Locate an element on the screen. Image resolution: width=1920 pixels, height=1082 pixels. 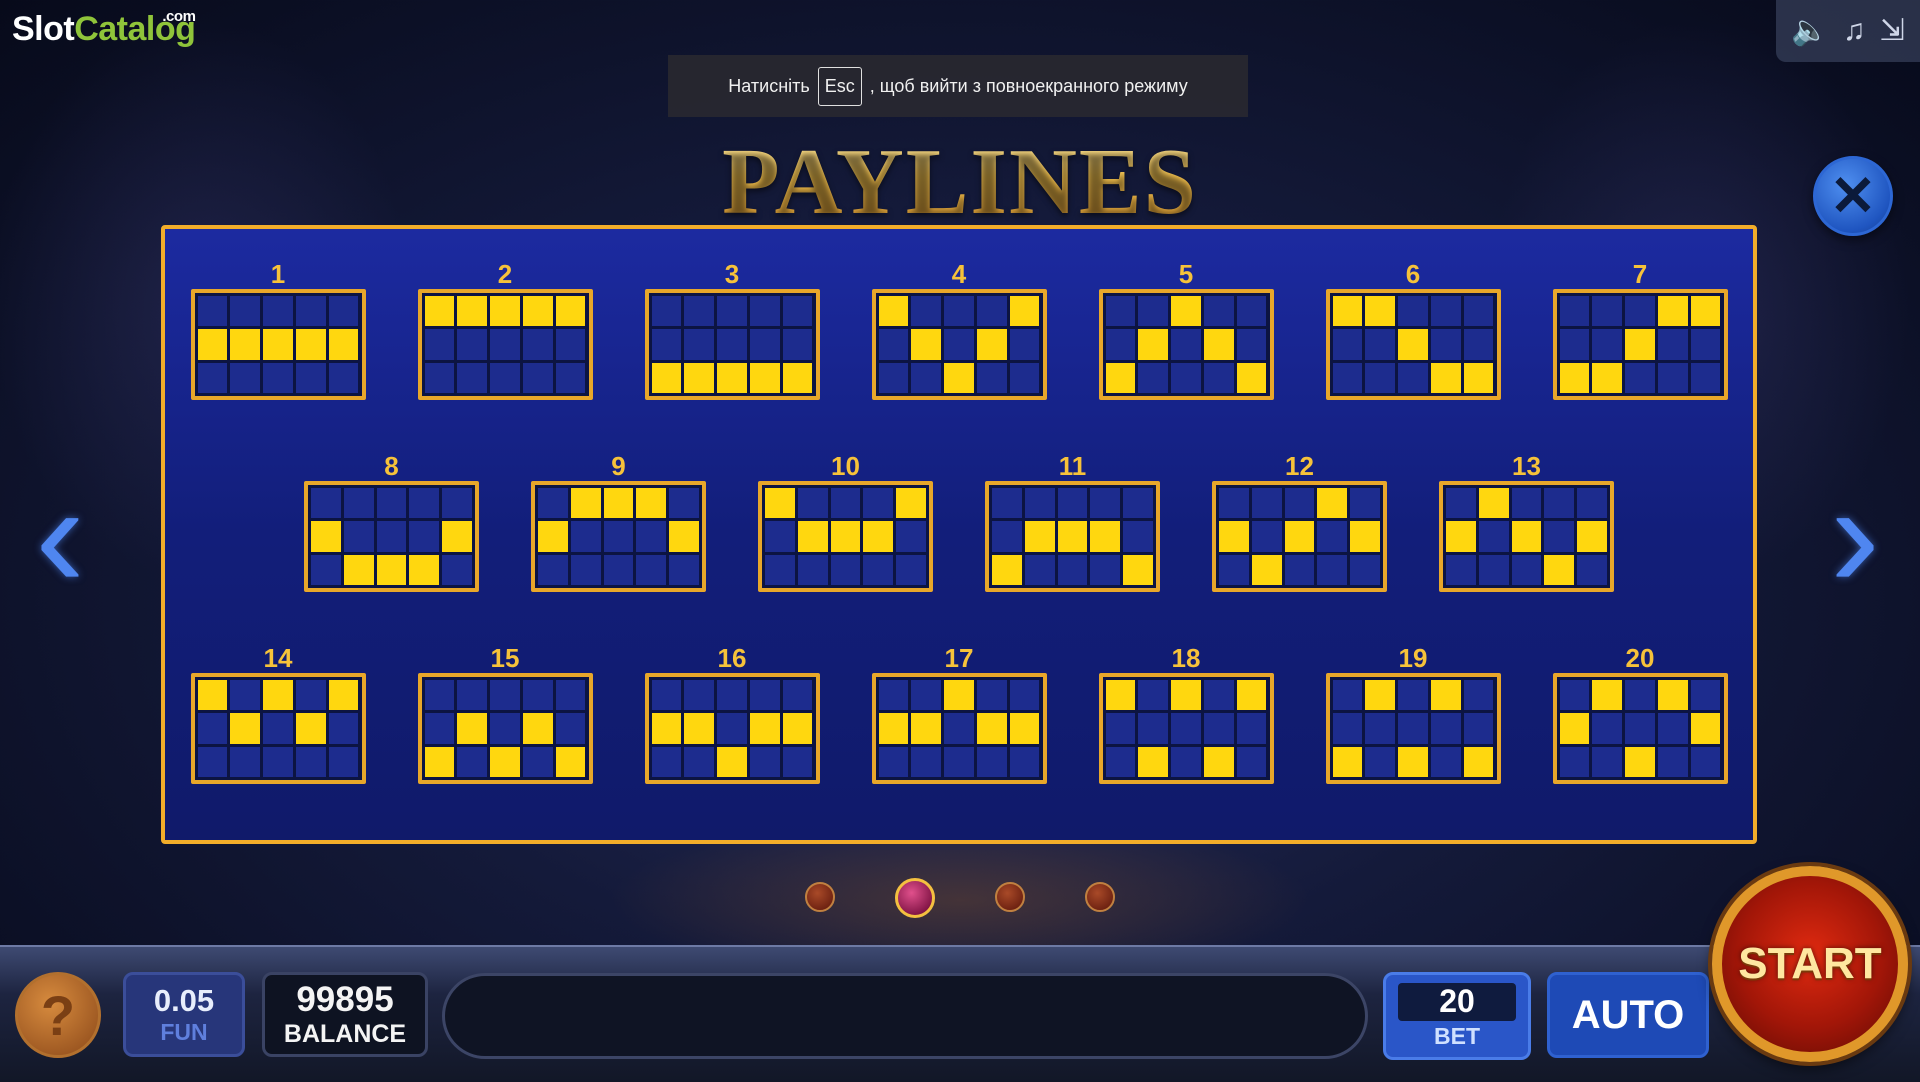
coin-value-display: 0.05 FUN is located at coordinates (184, 1014).